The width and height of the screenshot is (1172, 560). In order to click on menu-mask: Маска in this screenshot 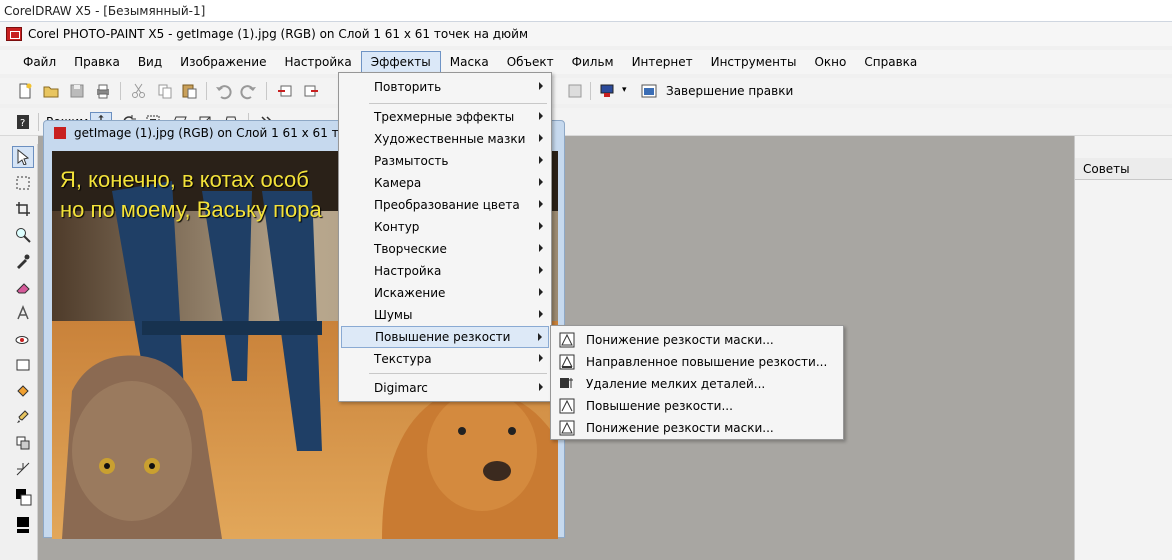, I will do `click(469, 62)`.